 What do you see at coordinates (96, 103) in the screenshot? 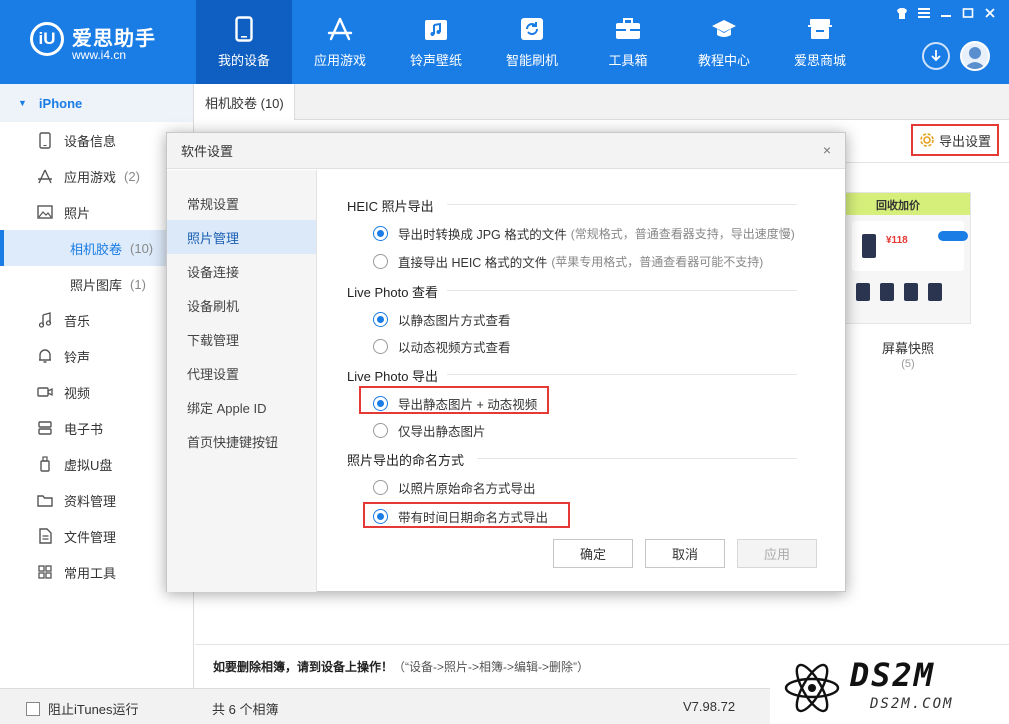
I see `device-header: ▼ iPhone` at bounding box center [96, 103].